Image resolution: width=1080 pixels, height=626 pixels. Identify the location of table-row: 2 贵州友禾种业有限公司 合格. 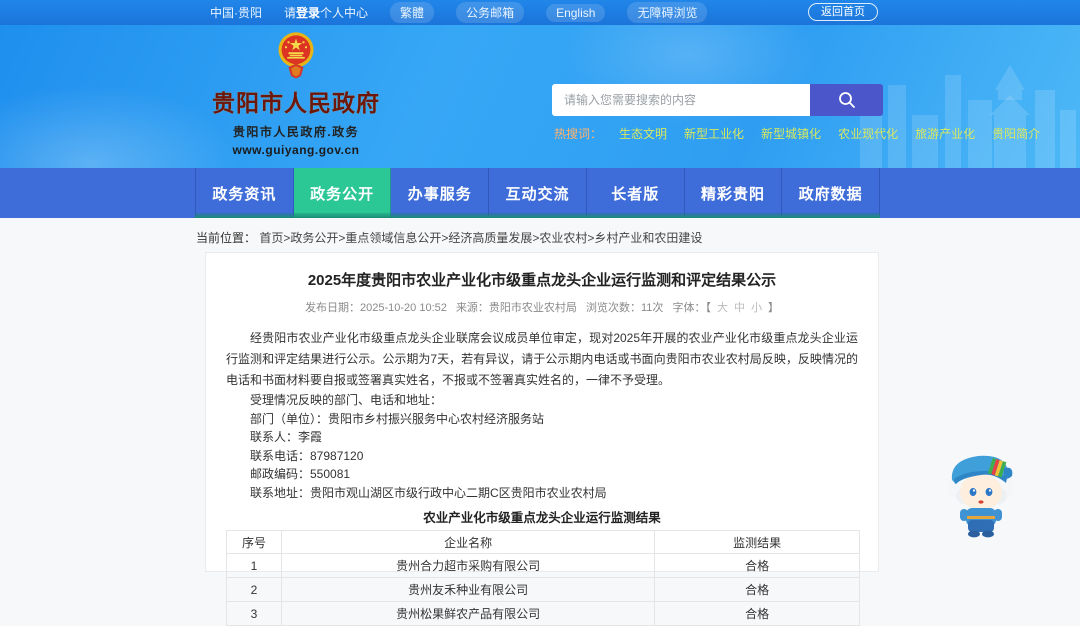
(543, 589).